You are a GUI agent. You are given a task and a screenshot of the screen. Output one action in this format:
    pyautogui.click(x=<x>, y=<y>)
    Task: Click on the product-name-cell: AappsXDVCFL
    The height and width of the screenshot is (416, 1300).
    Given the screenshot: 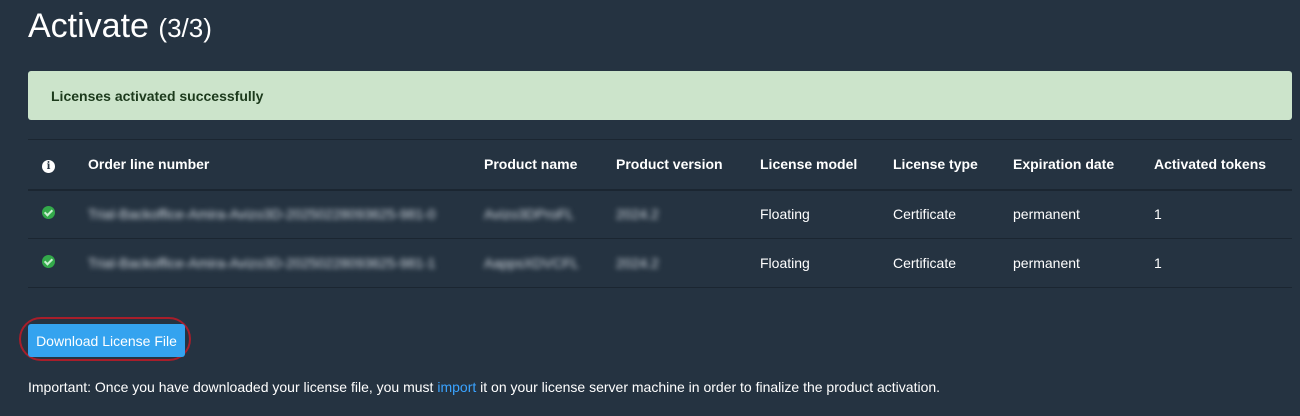 What is the action you would take?
    pyautogui.click(x=550, y=263)
    